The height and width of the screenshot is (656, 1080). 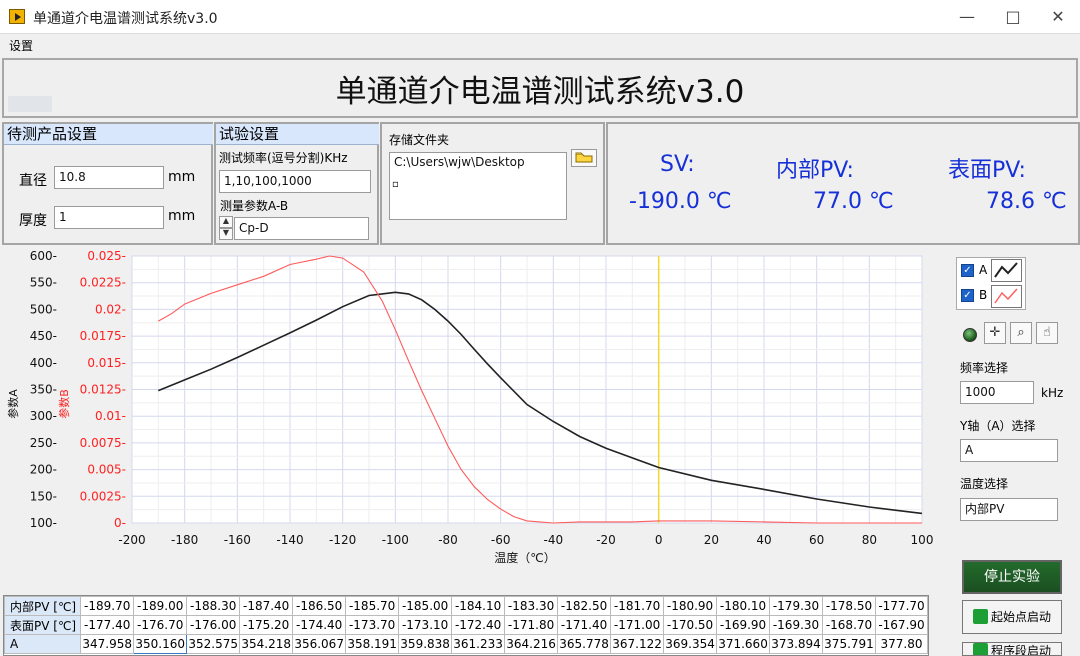 I want to click on table-cell: -185.00, so click(x=425, y=606).